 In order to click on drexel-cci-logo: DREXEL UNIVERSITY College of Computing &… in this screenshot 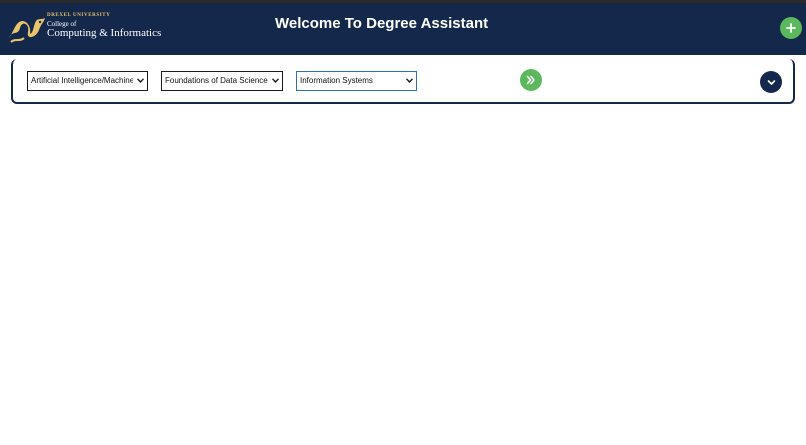, I will do `click(83, 29)`.